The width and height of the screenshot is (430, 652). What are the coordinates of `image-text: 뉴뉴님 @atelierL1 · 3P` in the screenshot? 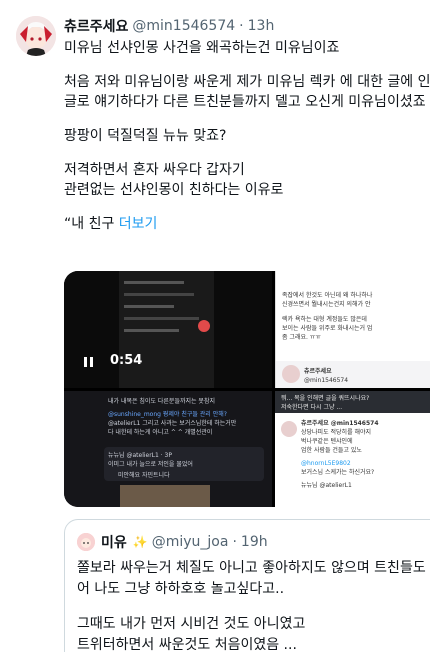 It's located at (140, 455).